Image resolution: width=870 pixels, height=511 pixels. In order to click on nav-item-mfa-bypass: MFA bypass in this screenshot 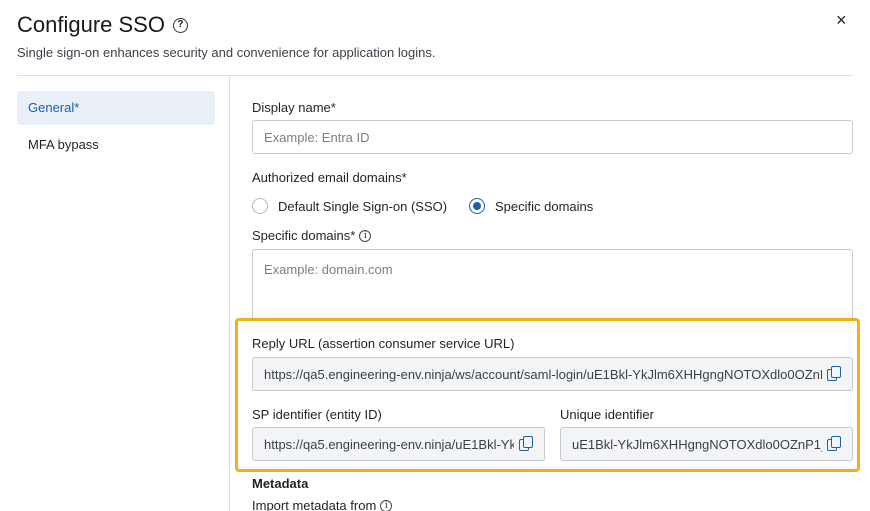, I will do `click(116, 145)`.